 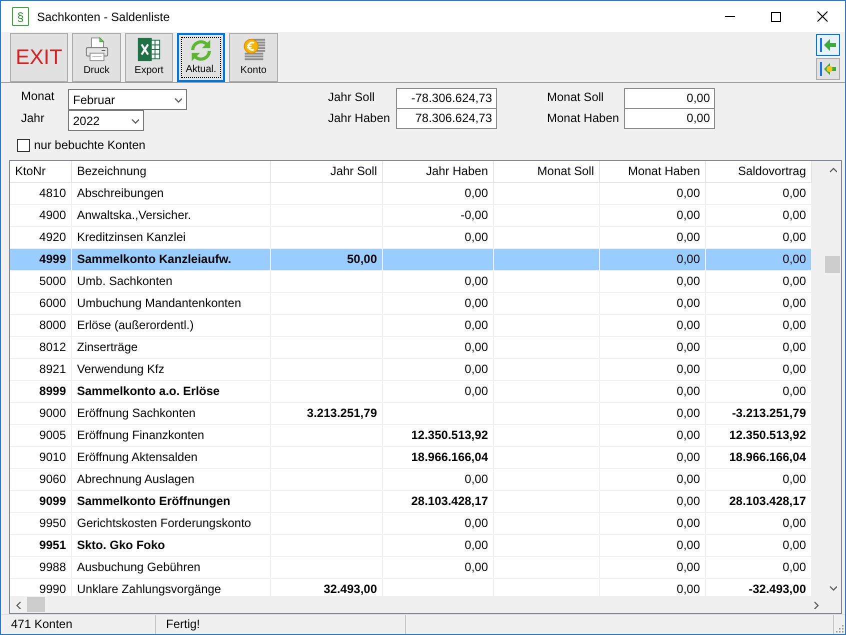 I want to click on table-row: 8999 Sammelkonto a.o. Erlöse 0,00 0,00 0,00, so click(x=411, y=392).